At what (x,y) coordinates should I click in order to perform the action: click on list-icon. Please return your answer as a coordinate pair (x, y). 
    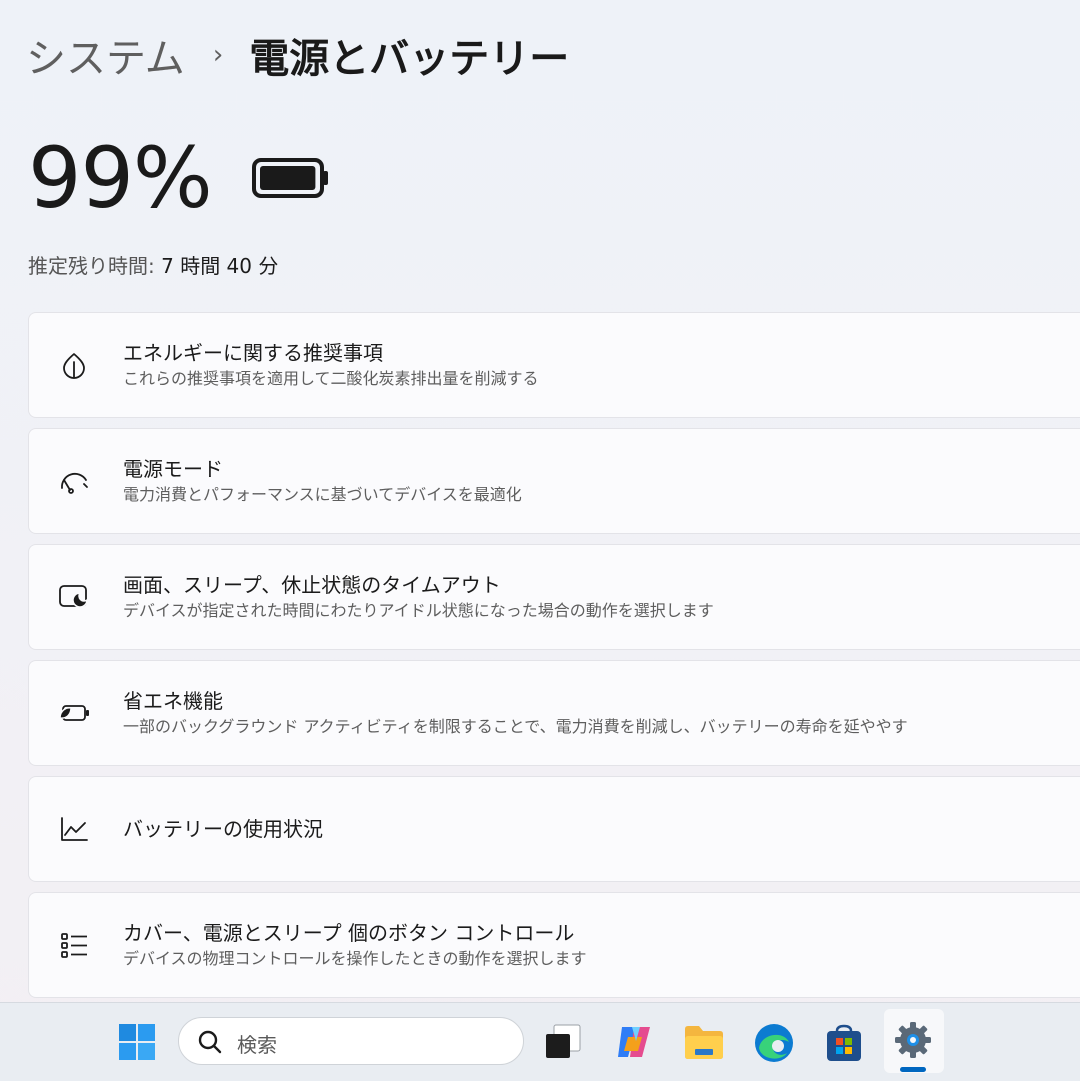
    Looking at the image, I should click on (74, 945).